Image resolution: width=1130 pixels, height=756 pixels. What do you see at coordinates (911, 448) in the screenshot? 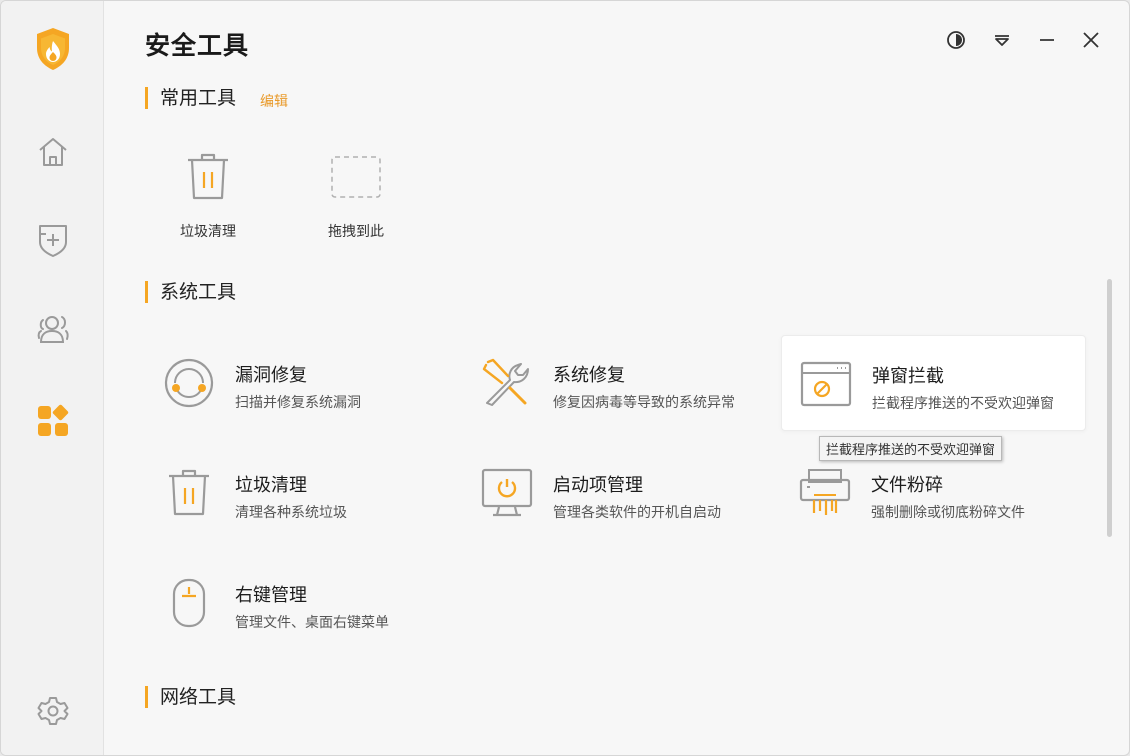
I see `tooltip: 拦截程序推送的不受欢迎弹窗` at bounding box center [911, 448].